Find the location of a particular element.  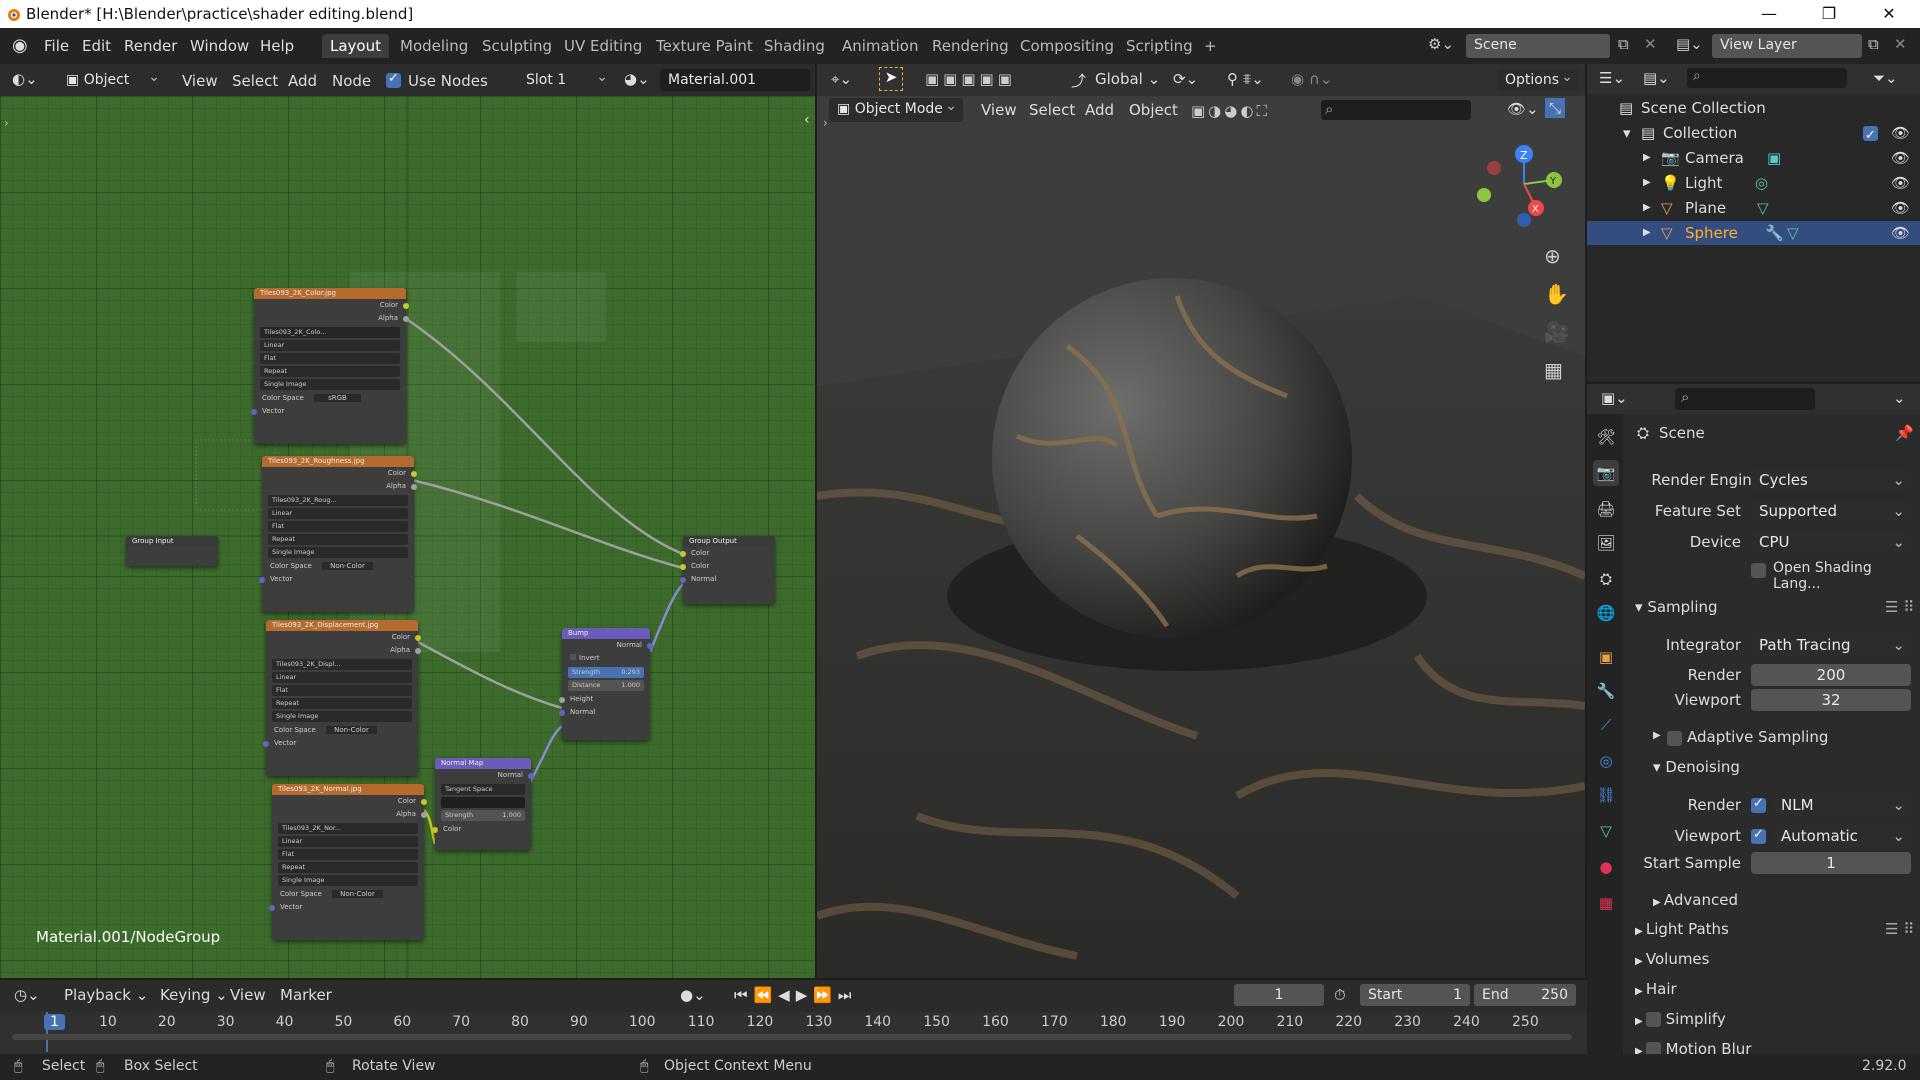

presets-list-icon: ☰ ⠿ is located at coordinates (1899, 607).